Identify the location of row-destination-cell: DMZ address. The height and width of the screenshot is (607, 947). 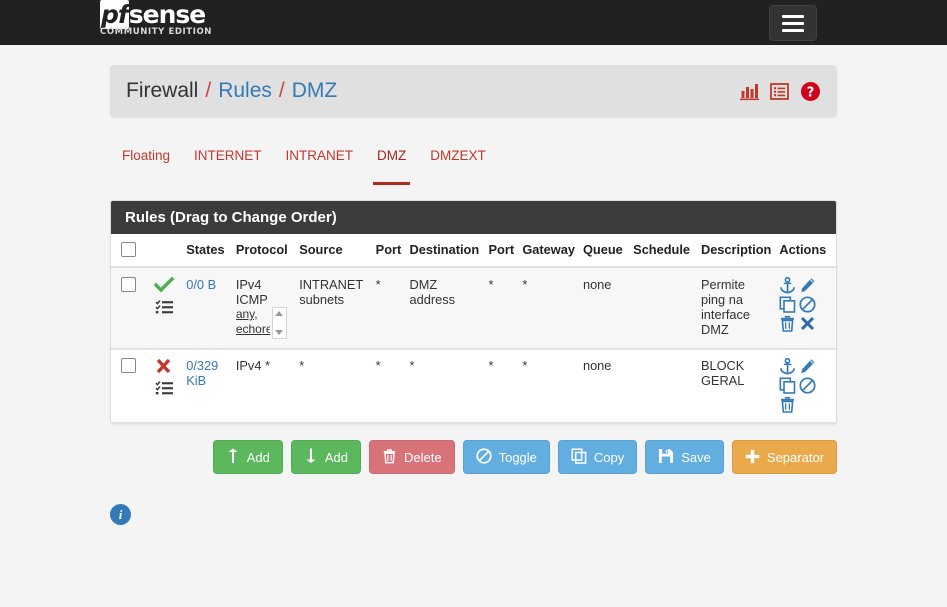
(445, 308).